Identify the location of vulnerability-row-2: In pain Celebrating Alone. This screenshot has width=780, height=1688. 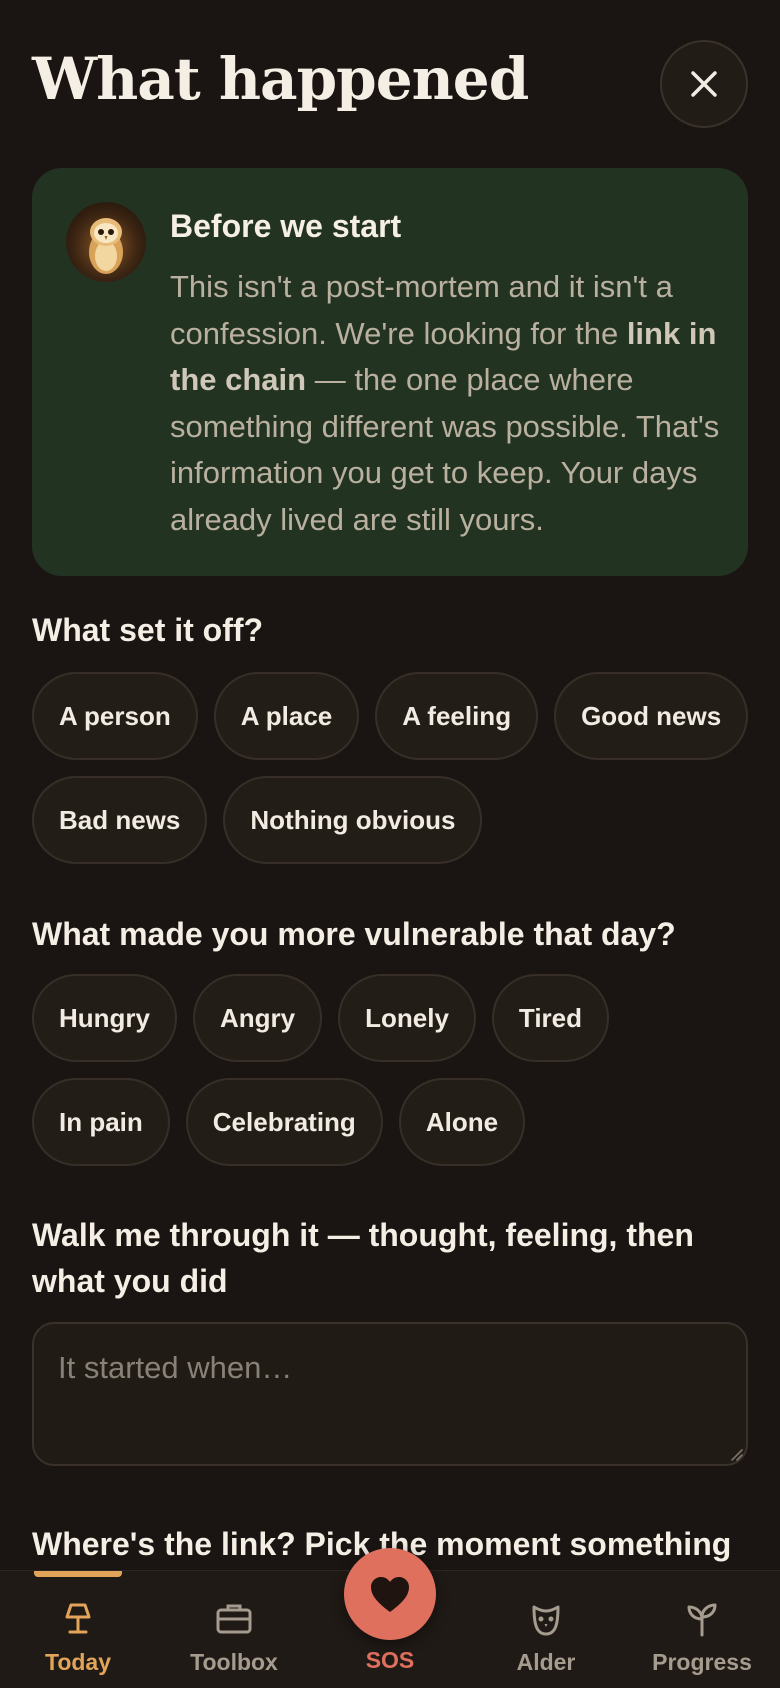
(279, 1122).